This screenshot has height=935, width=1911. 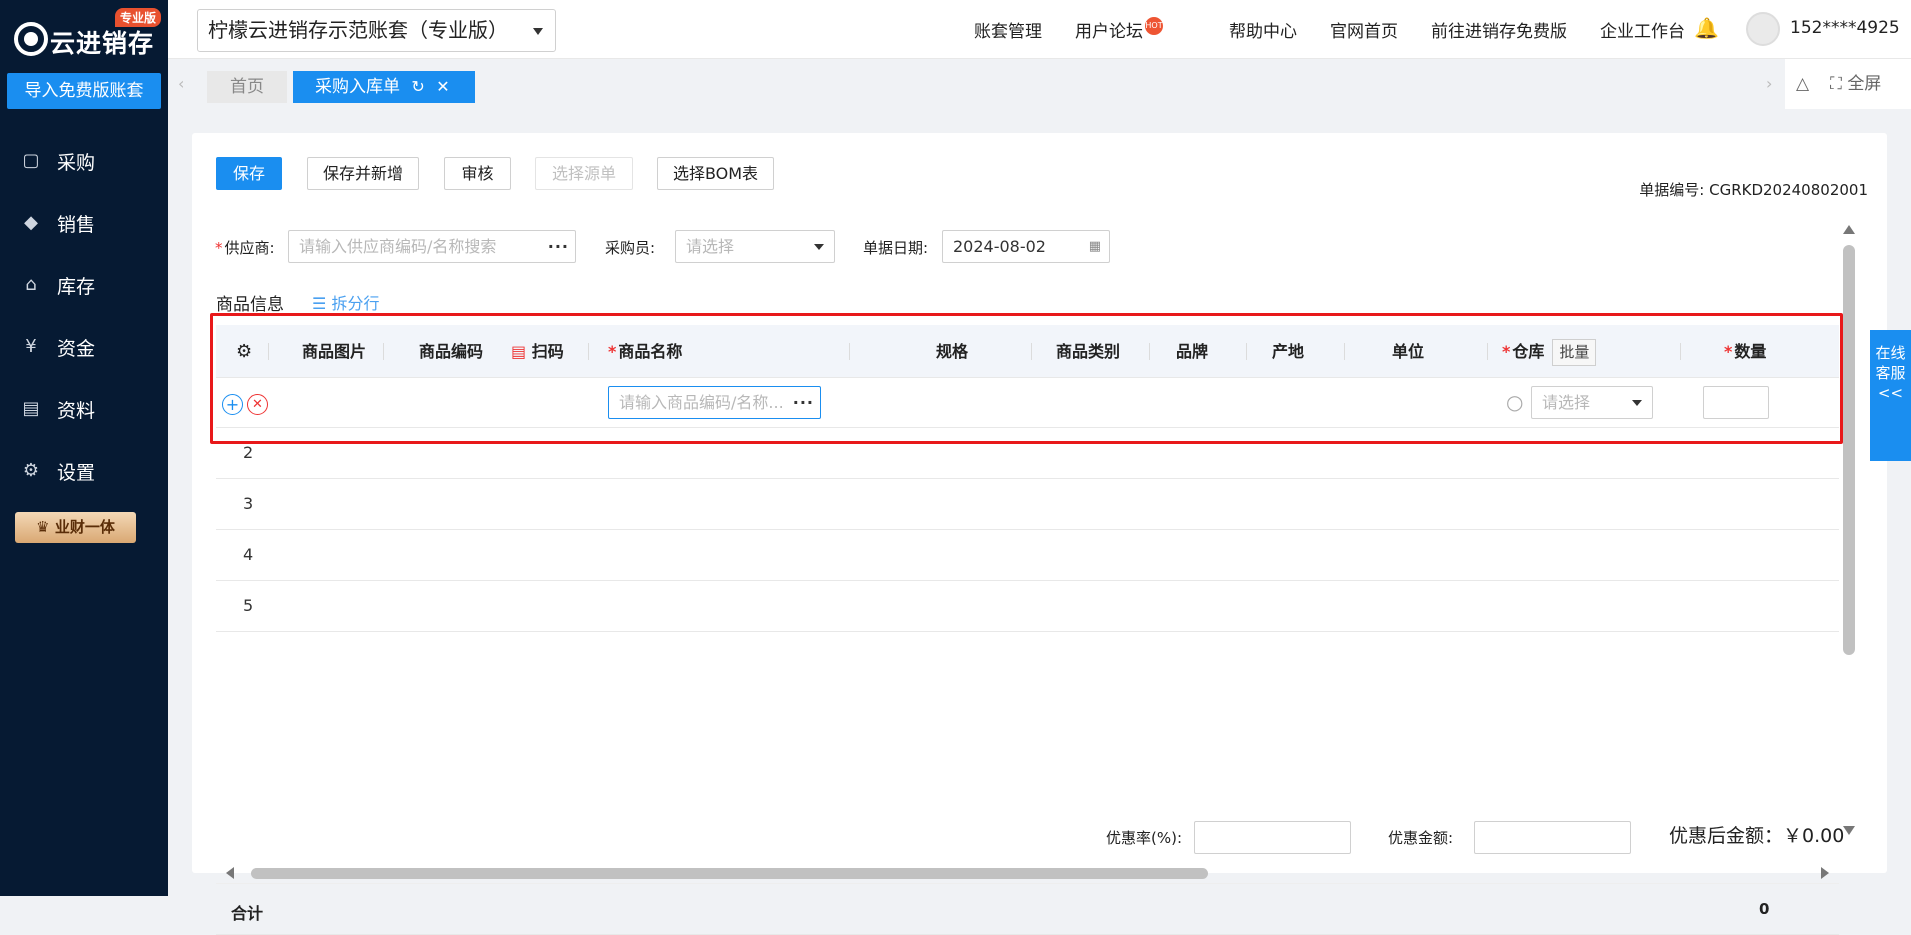 What do you see at coordinates (244, 351) in the screenshot?
I see `column-settings-icon: ⚙` at bounding box center [244, 351].